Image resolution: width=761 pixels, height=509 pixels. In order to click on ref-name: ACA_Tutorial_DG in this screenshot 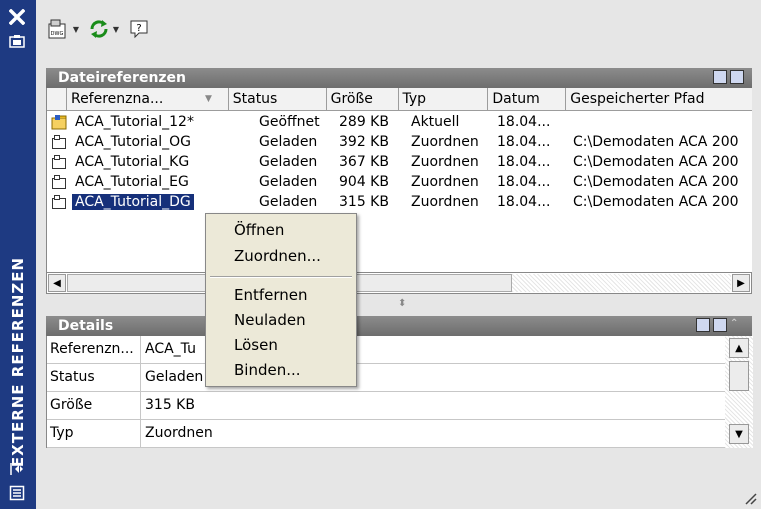, I will do `click(133, 202)`.